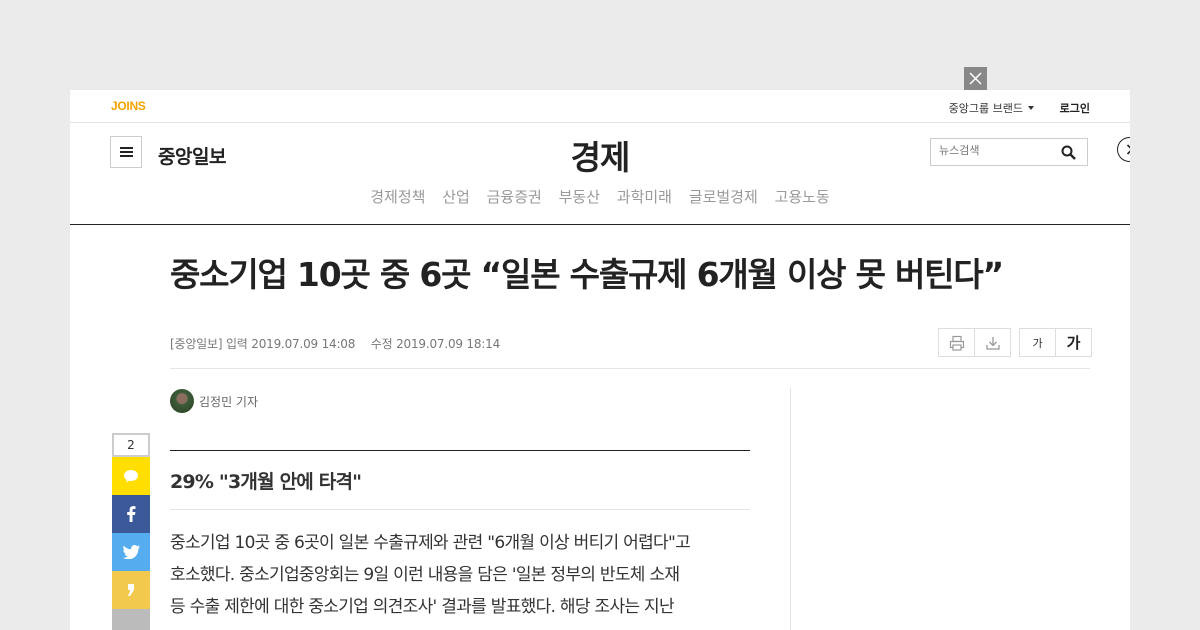  What do you see at coordinates (456, 197) in the screenshot?
I see `nav-item-industry: 산업` at bounding box center [456, 197].